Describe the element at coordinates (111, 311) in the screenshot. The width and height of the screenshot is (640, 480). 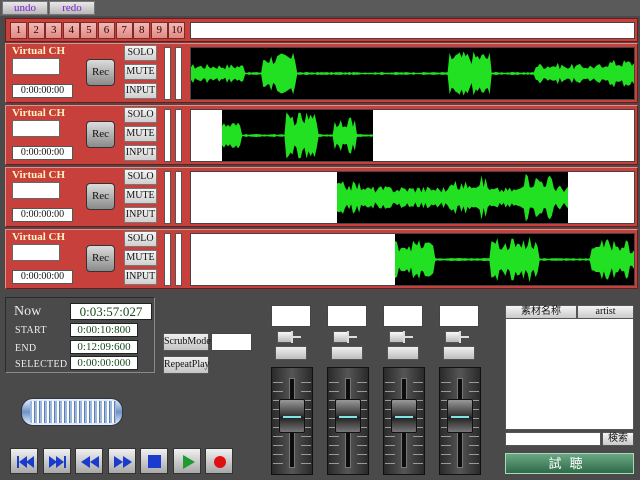
I see `now-time: 0:03:57:027` at that location.